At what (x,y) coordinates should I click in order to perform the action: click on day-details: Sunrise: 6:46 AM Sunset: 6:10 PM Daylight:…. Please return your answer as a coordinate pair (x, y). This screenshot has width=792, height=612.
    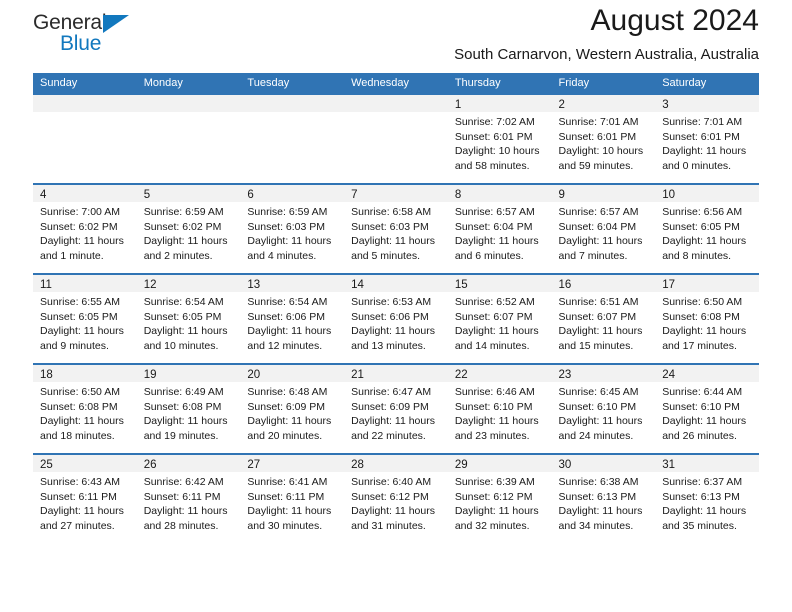
    Looking at the image, I should click on (500, 412).